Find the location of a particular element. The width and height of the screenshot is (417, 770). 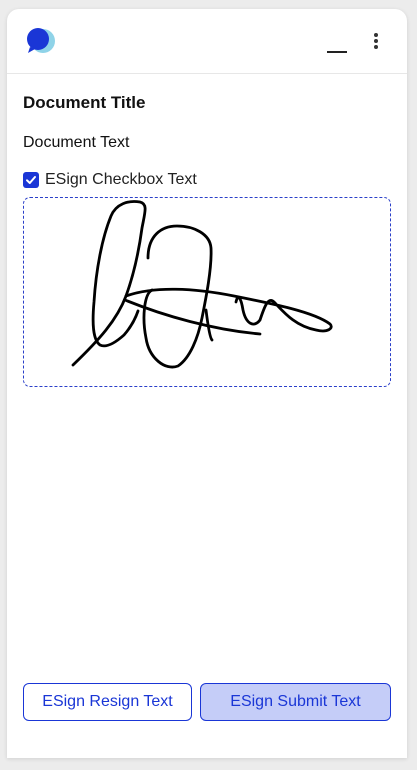

more-options-button is located at coordinates (376, 41).